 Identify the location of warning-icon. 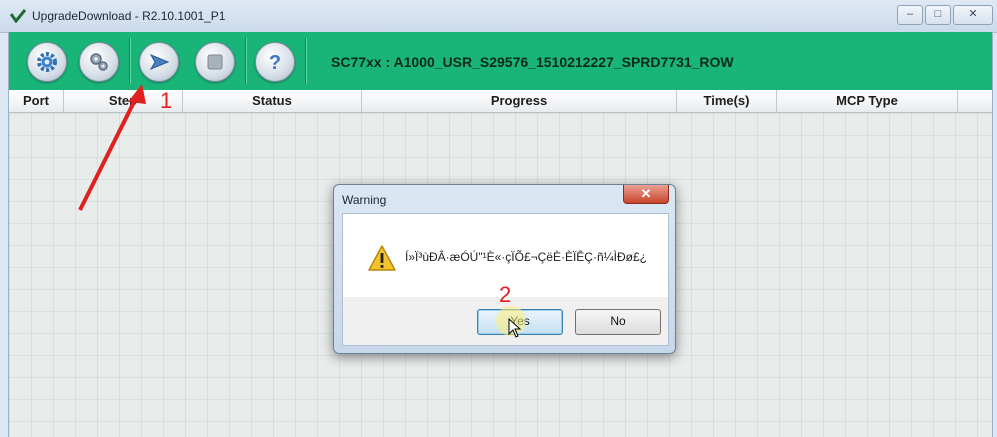
(382, 258).